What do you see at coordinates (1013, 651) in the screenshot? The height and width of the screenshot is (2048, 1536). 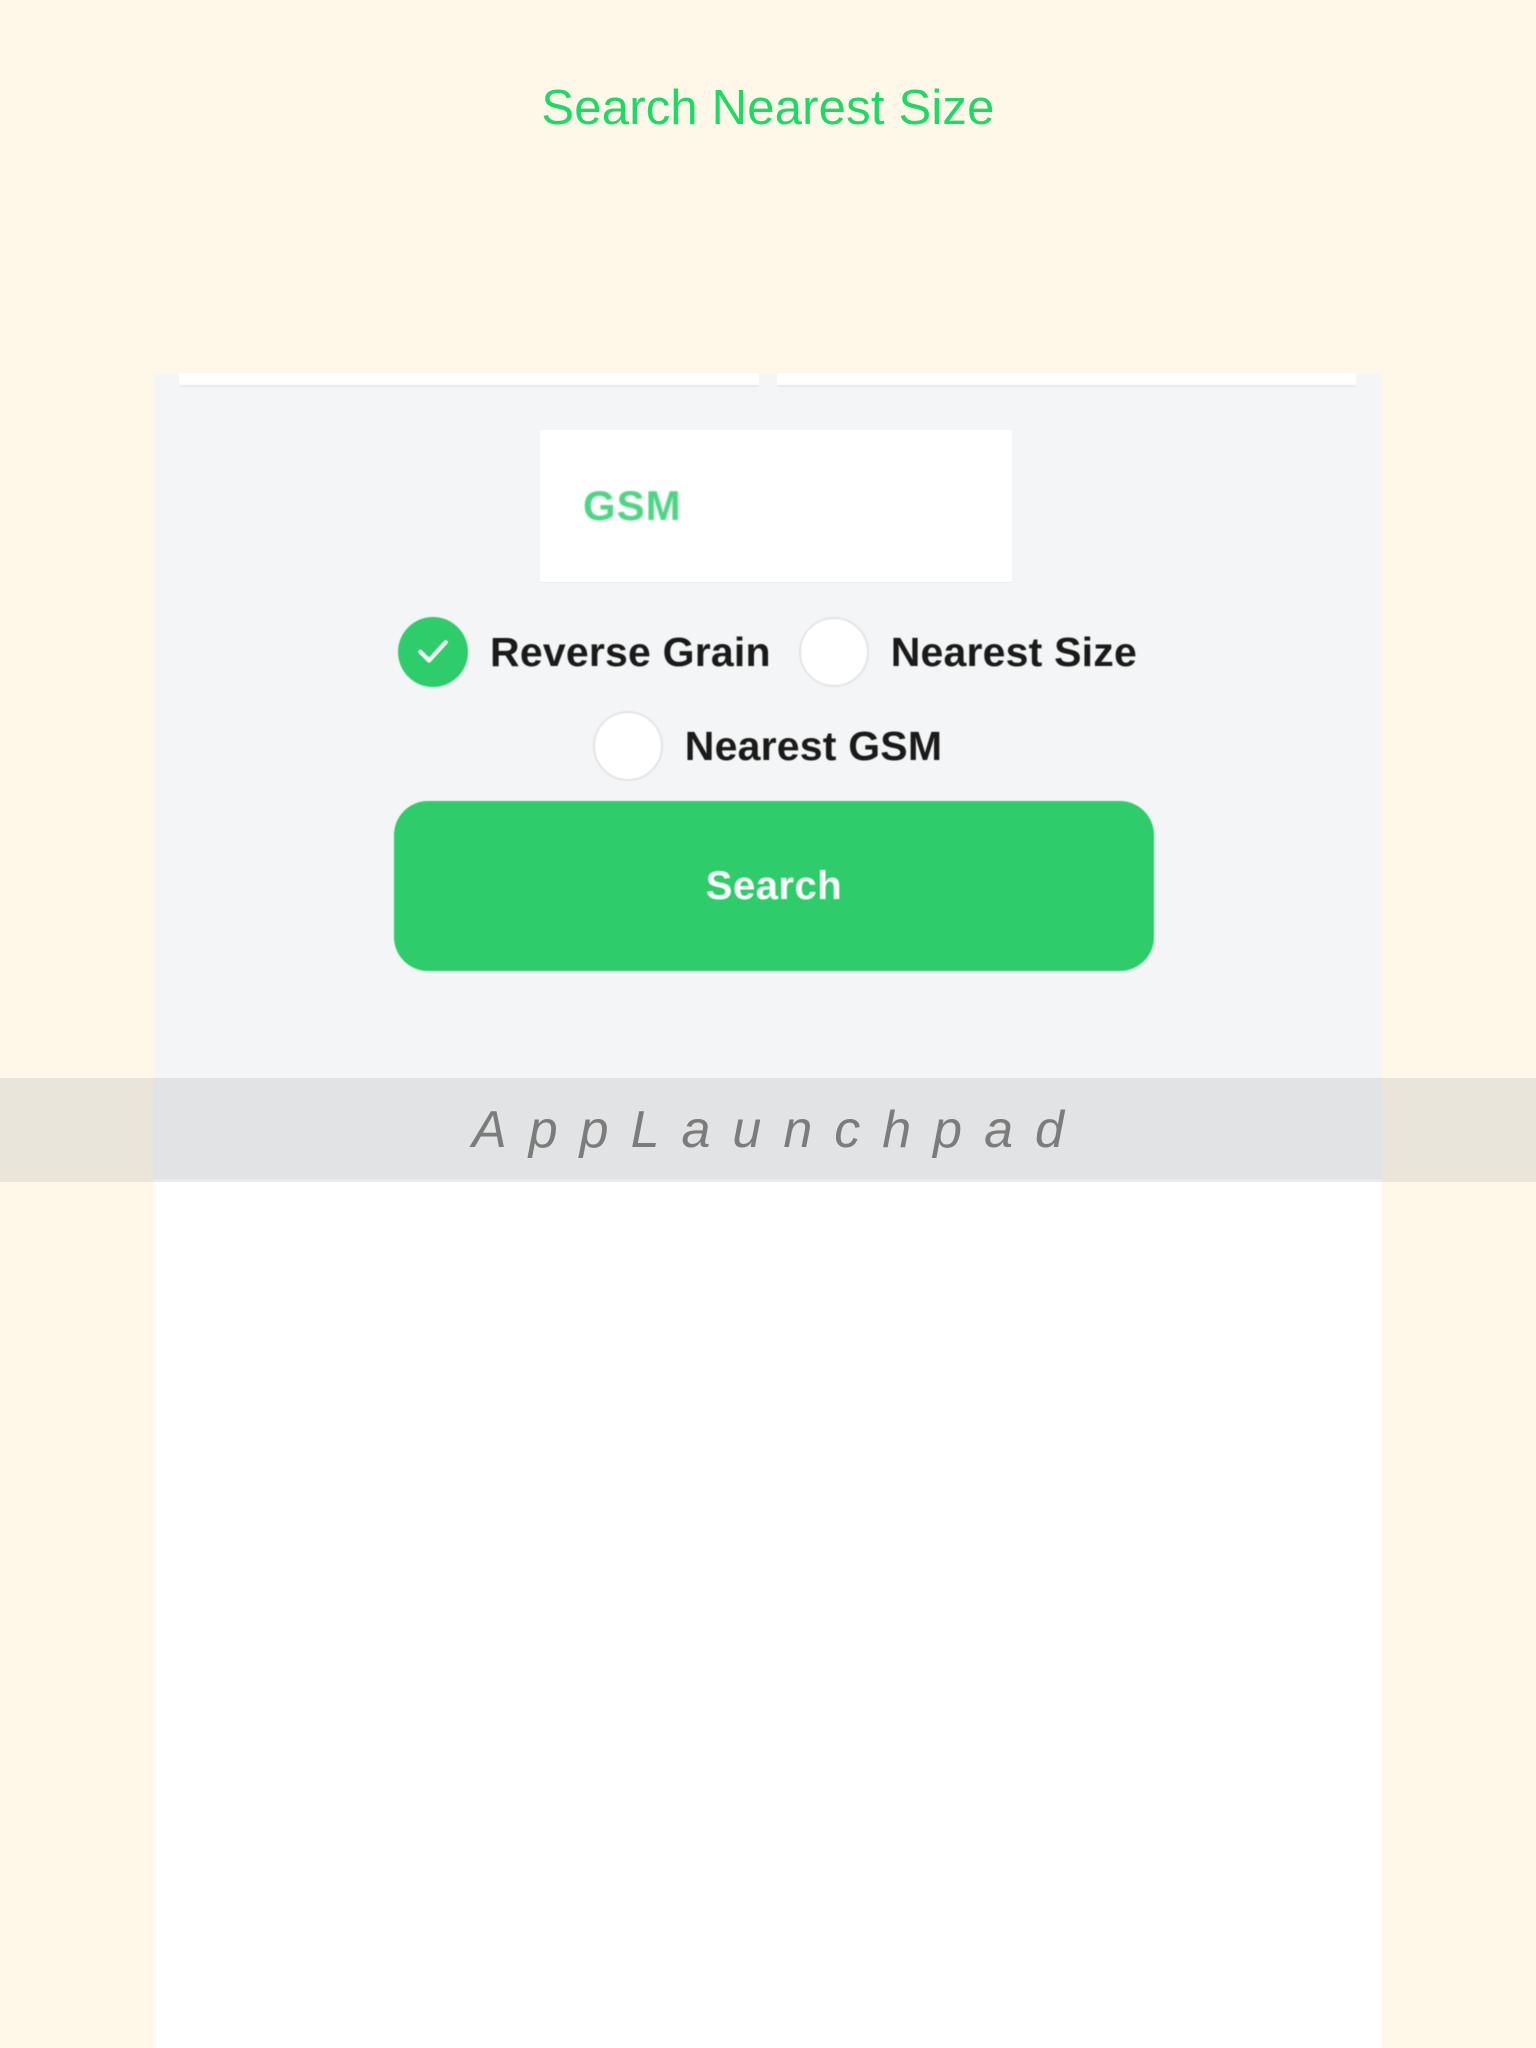 I see `option-label-nearest-size: Nearest Size` at bounding box center [1013, 651].